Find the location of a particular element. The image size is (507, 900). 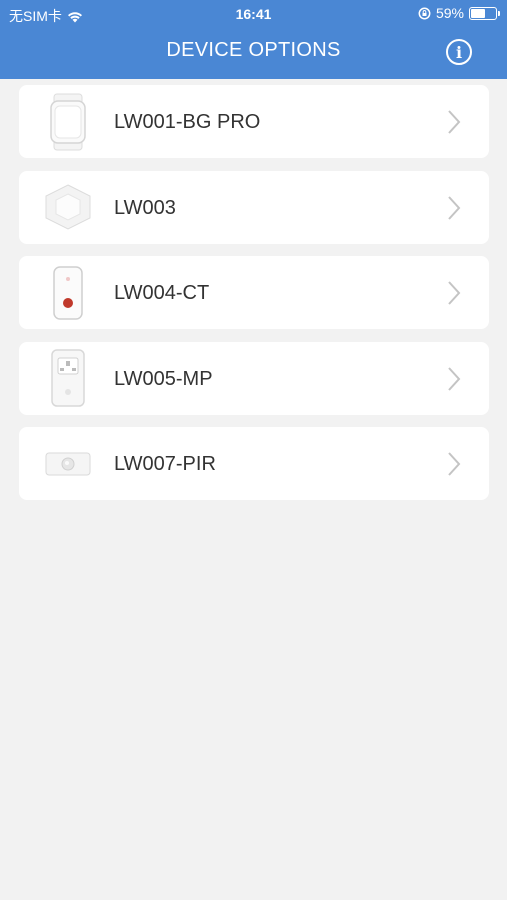

device-name: LW007-PIR is located at coordinates (165, 464).